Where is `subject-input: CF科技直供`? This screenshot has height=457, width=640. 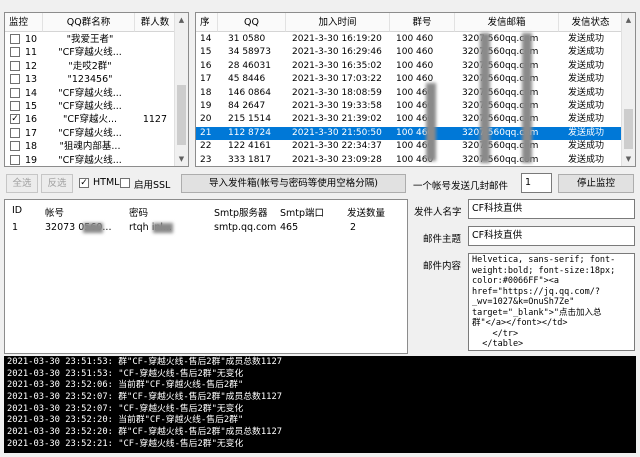
subject-input: CF科技直供 is located at coordinates (551, 236).